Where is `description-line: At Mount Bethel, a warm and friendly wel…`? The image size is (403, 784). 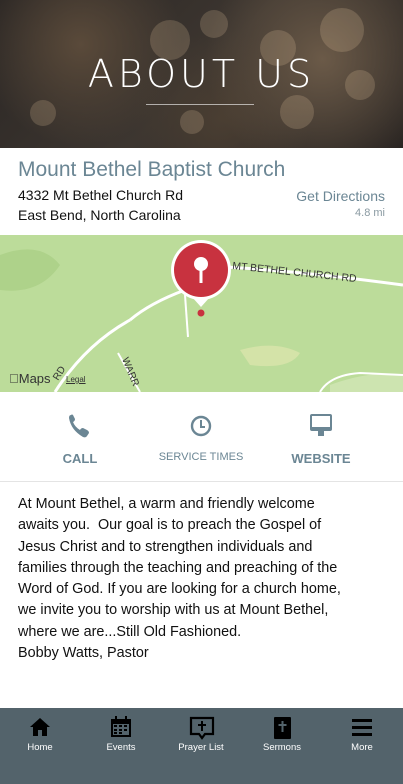
description-line: At Mount Bethel, a warm and friendly wel… is located at coordinates (166, 504).